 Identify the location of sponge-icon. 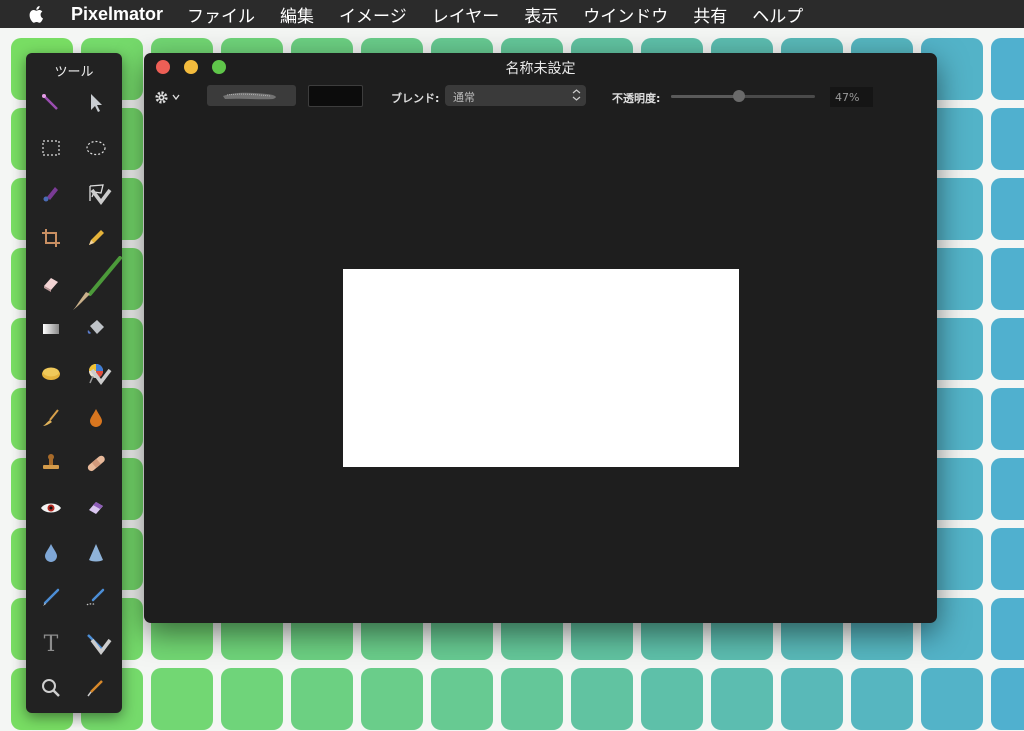
(51, 373).